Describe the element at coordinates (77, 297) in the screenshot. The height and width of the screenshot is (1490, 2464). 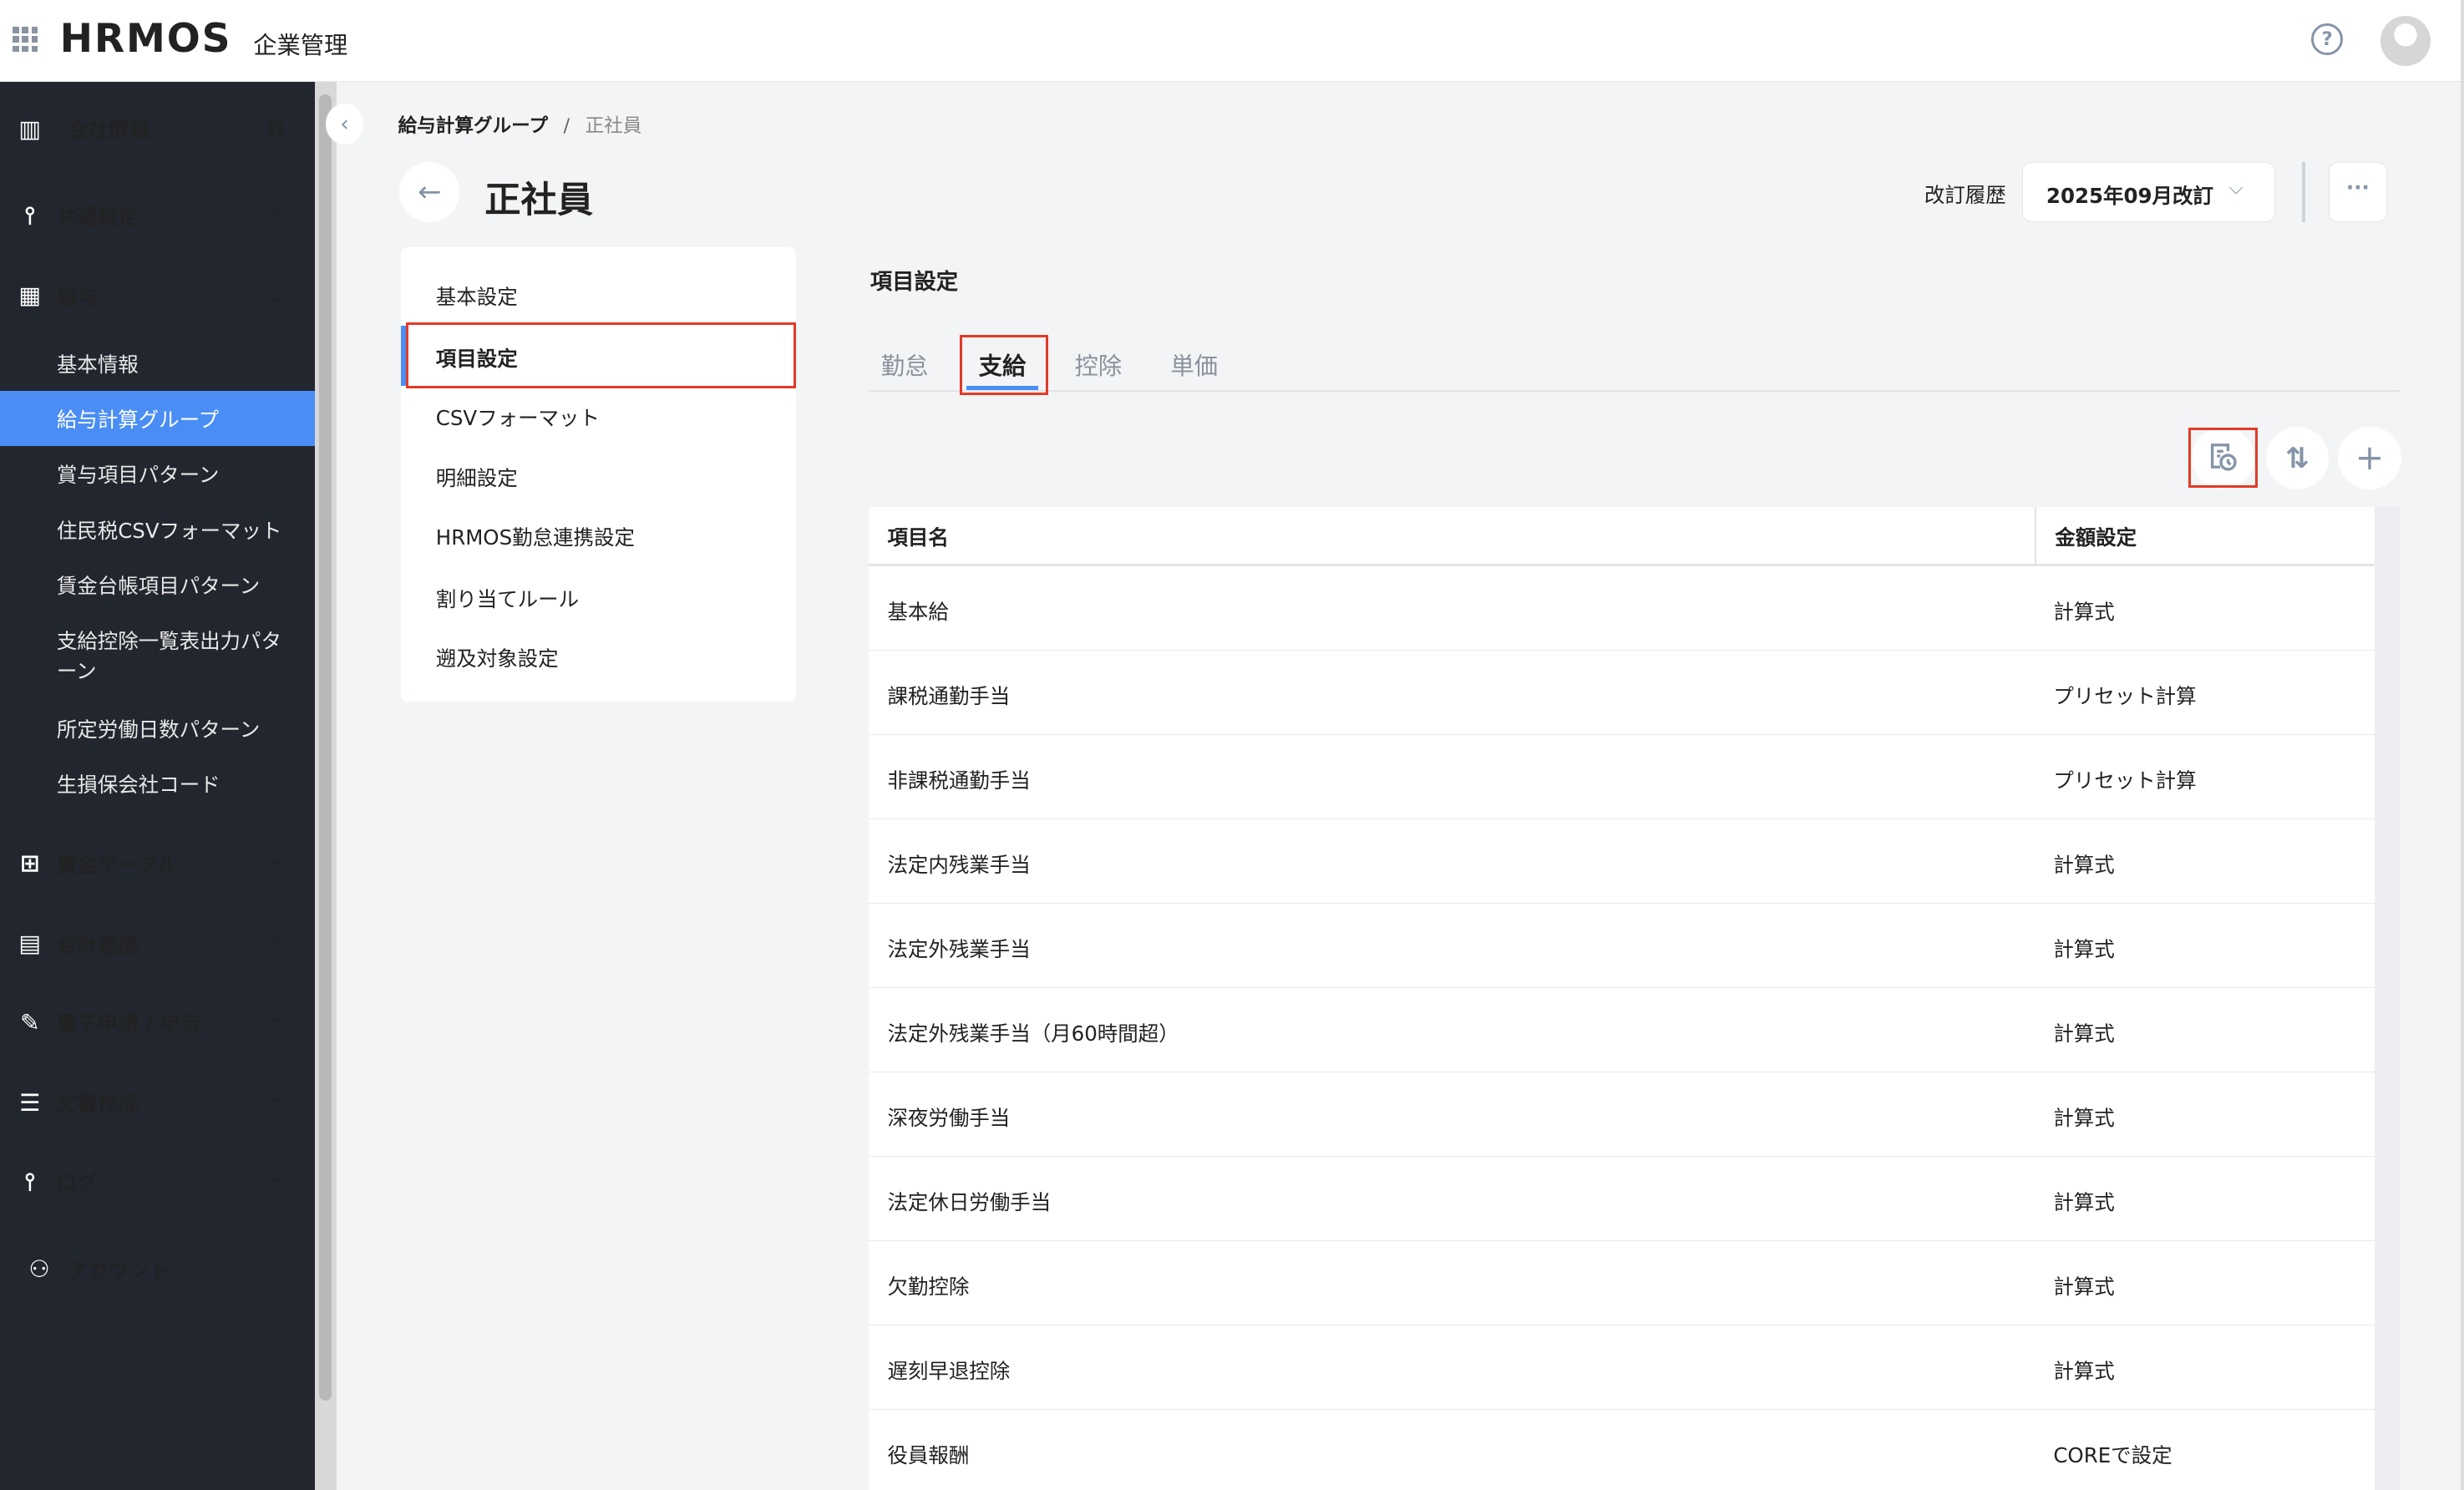
I see `sidebar-item-label: 給与` at that location.